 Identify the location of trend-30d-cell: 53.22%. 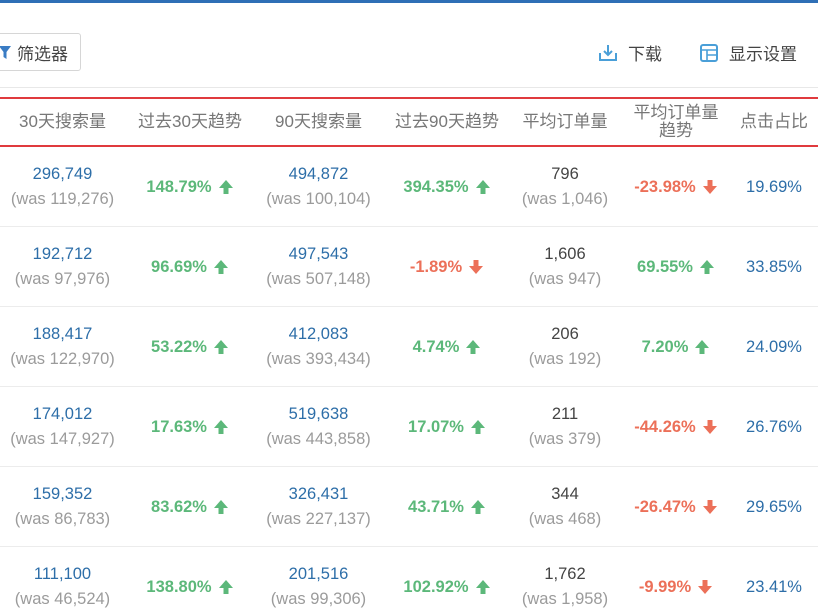
(190, 347).